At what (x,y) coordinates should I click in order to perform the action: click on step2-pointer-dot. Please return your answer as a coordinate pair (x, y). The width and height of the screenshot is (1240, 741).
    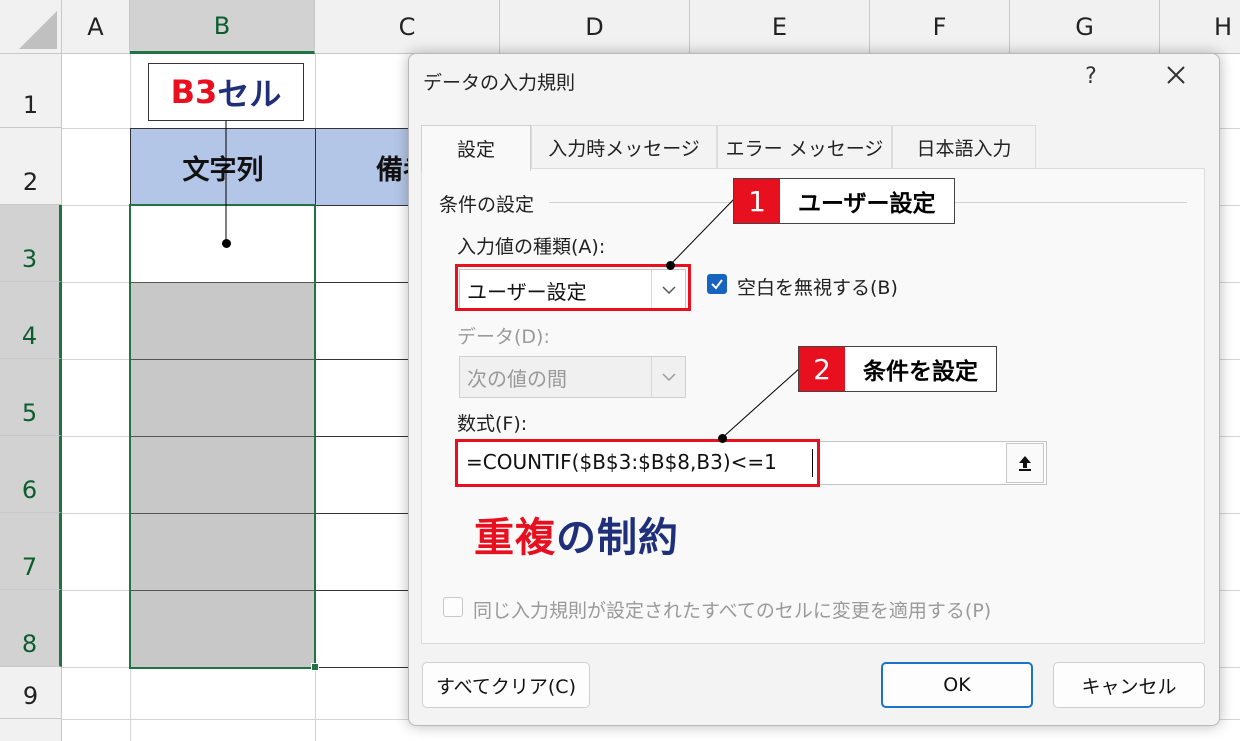
    Looking at the image, I should click on (722, 438).